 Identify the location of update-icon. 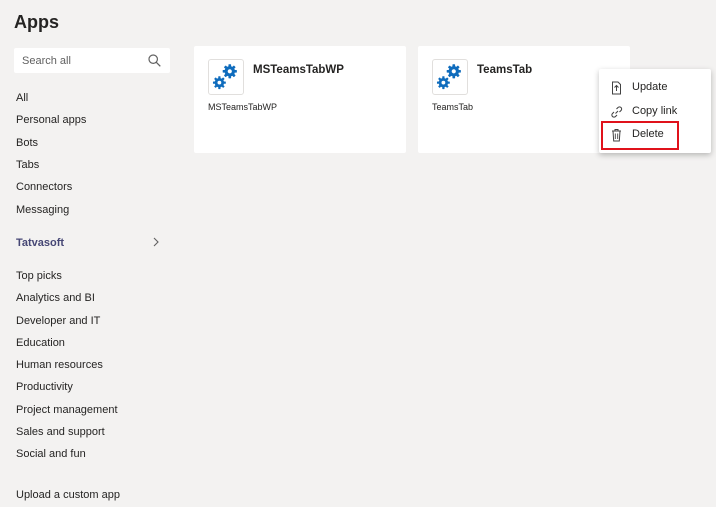
(616, 88).